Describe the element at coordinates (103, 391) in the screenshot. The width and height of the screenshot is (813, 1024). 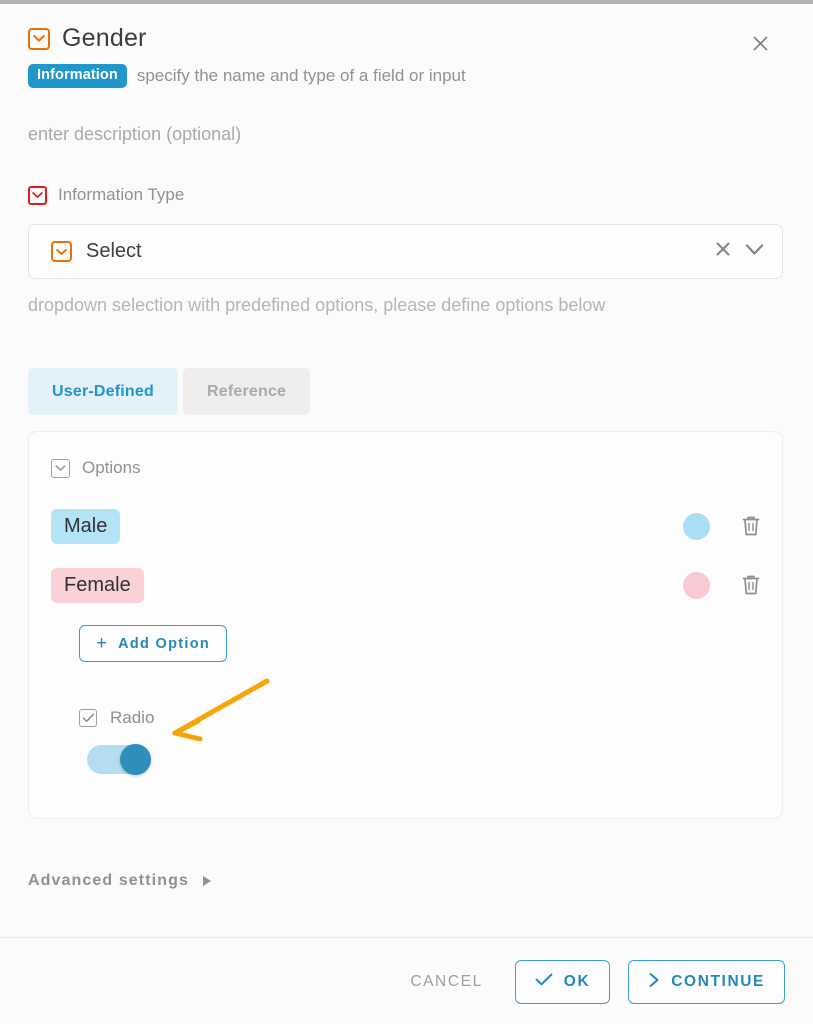
I see `tab-user-defined: User-Defined` at that location.